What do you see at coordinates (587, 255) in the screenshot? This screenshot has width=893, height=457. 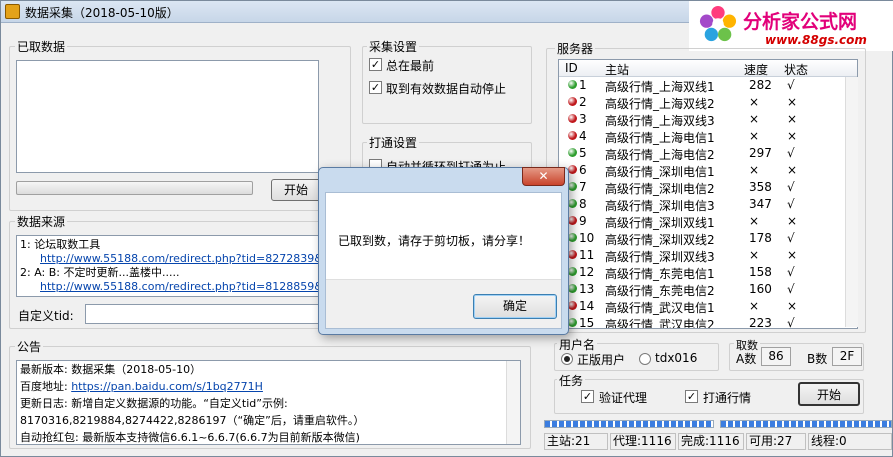 I see `server-id: 11` at bounding box center [587, 255].